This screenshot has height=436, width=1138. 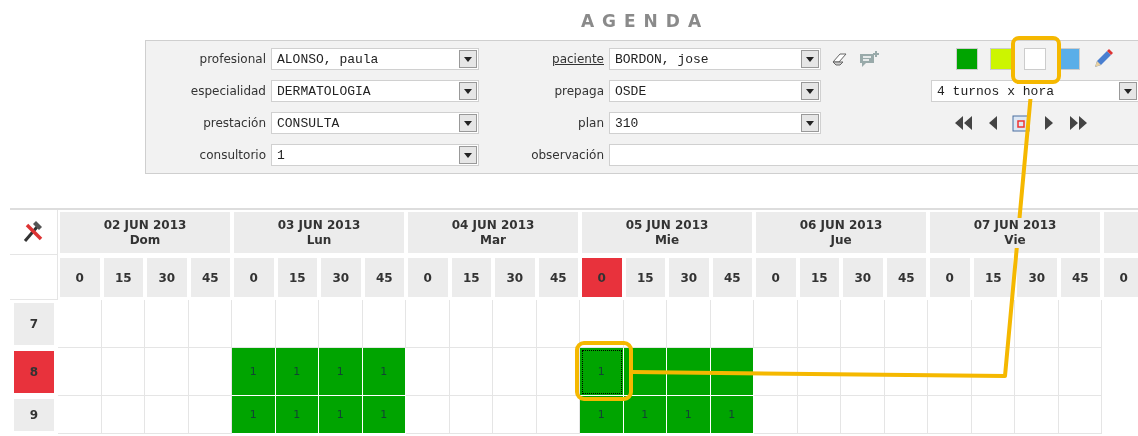 What do you see at coordinates (235, 123) in the screenshot?
I see `field-label: prestación` at bounding box center [235, 123].